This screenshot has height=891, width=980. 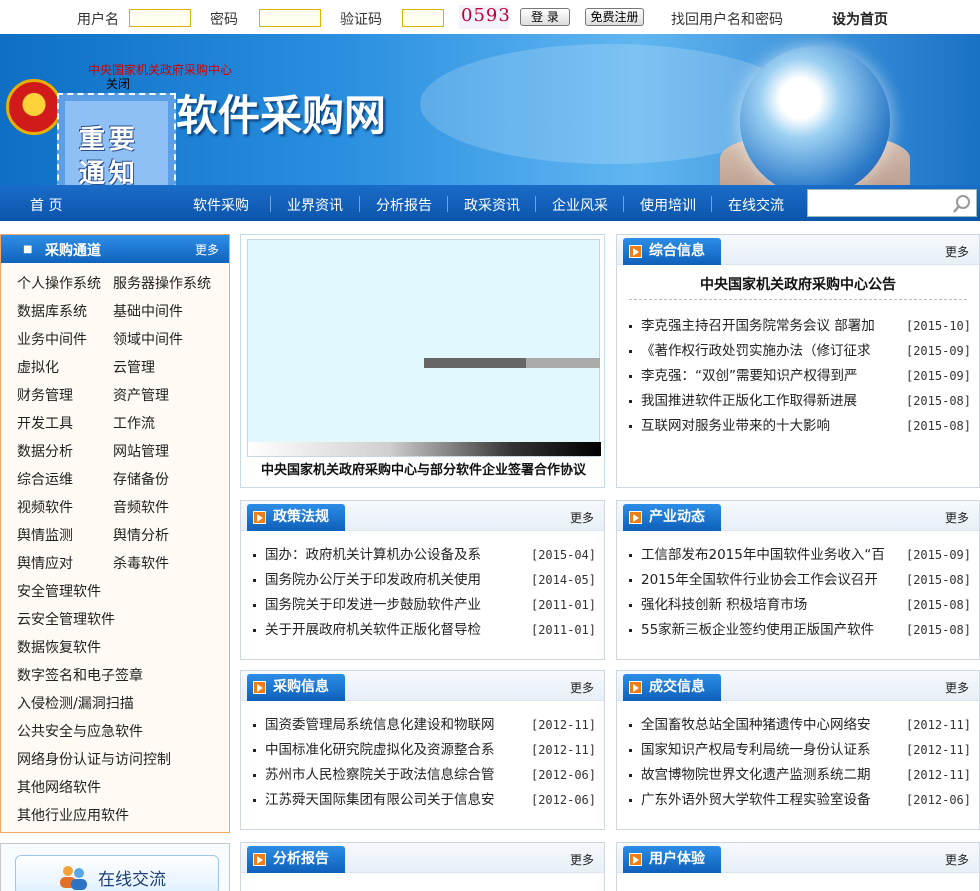 What do you see at coordinates (672, 687) in the screenshot?
I see `panel-tab: 成交信息` at bounding box center [672, 687].